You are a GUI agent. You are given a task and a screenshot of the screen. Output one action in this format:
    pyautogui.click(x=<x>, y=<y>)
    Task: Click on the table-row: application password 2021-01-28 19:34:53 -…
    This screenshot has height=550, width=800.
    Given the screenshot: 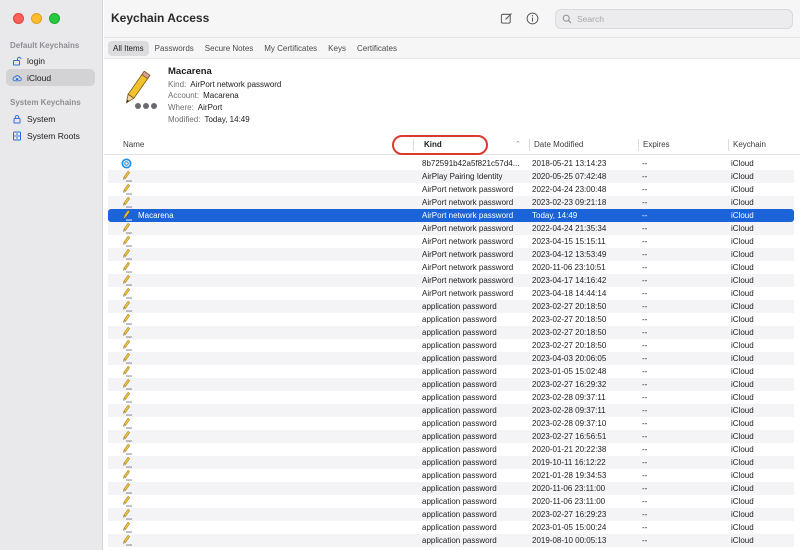 What is the action you would take?
    pyautogui.click(x=451, y=475)
    